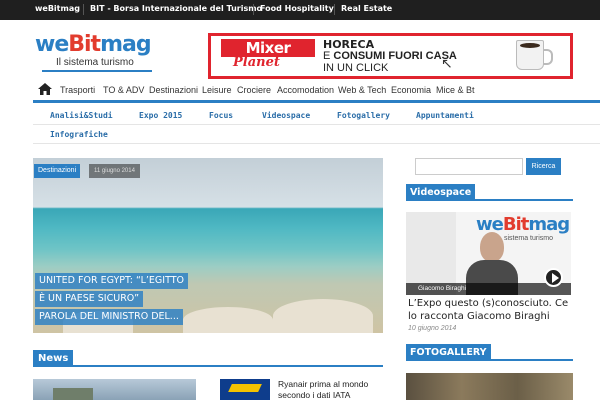 The height and width of the screenshot is (400, 600). What do you see at coordinates (395, 56) in the screenshot?
I see `banner-line2-bold: CONSUMI FUORI CASA` at bounding box center [395, 56].